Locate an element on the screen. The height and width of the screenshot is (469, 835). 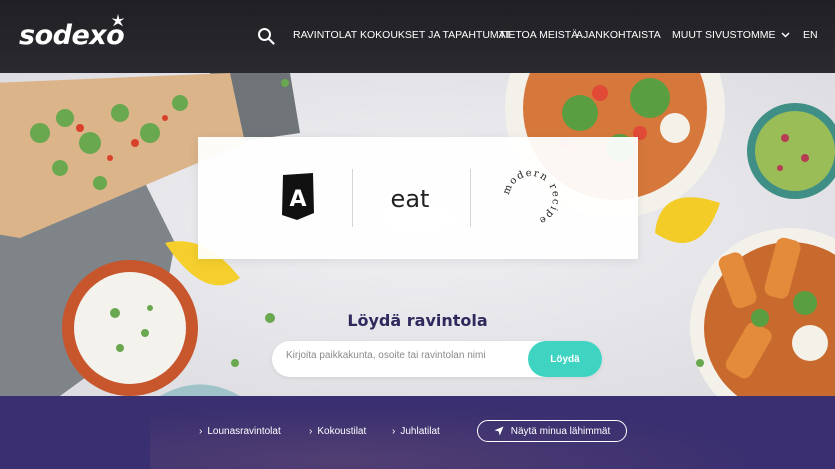
brand-eat-text: eat is located at coordinates (410, 199).